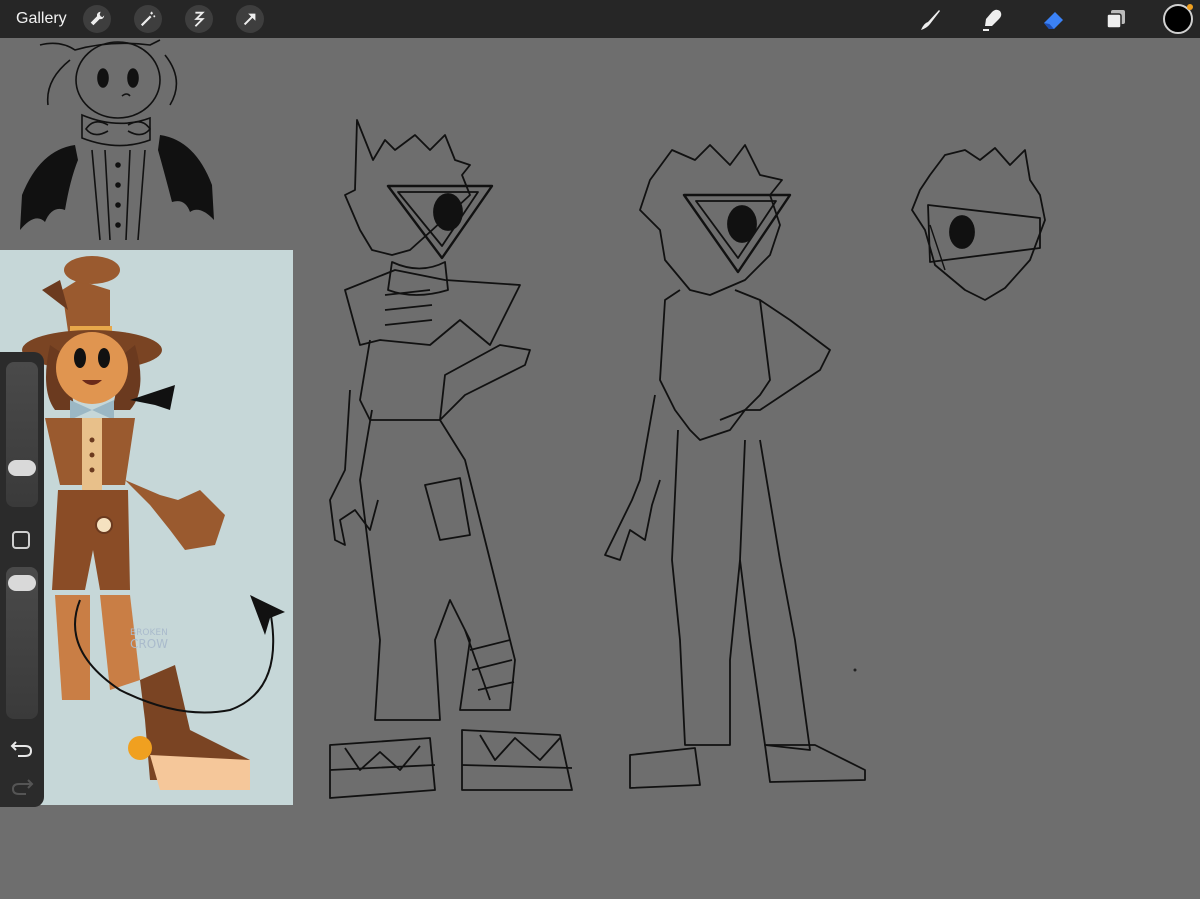 This screenshot has width=1200, height=899. Describe the element at coordinates (855, 670) in the screenshot. I see `stray-dot` at that location.